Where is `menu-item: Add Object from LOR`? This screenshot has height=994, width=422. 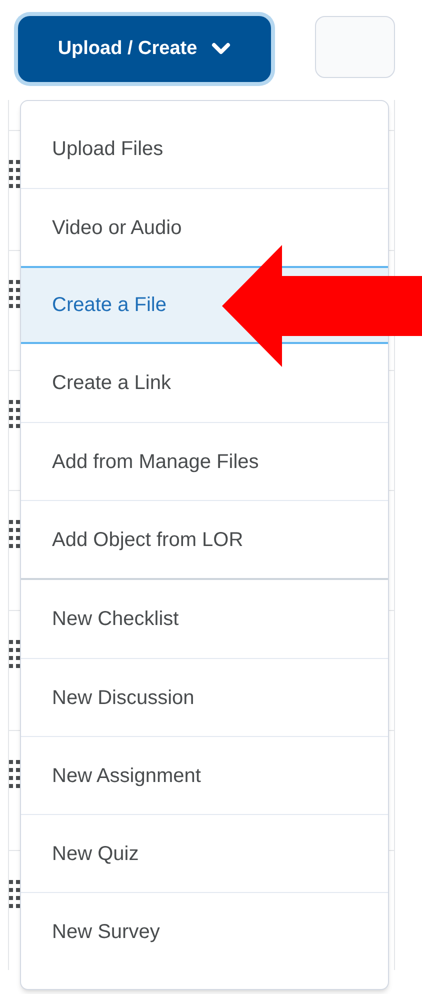
menu-item: Add Object from LOR is located at coordinates (204, 539).